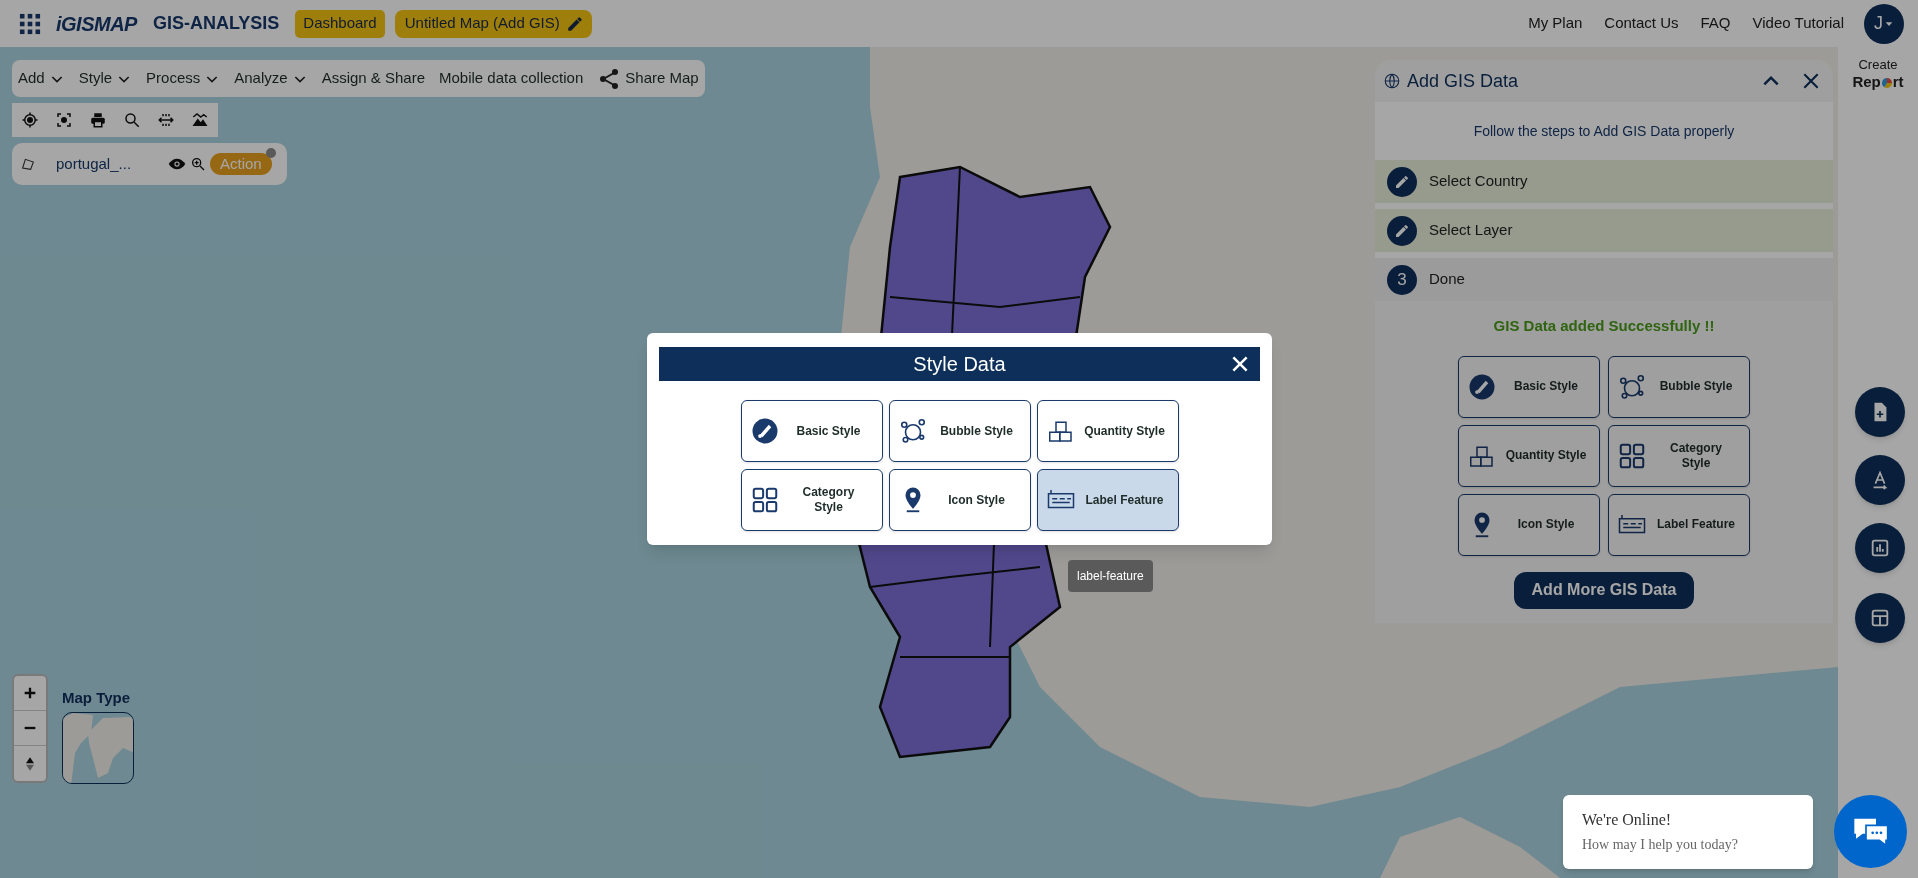 The image size is (1918, 878). Describe the element at coordinates (648, 78) in the screenshot. I see `menu-item: Share Map` at that location.